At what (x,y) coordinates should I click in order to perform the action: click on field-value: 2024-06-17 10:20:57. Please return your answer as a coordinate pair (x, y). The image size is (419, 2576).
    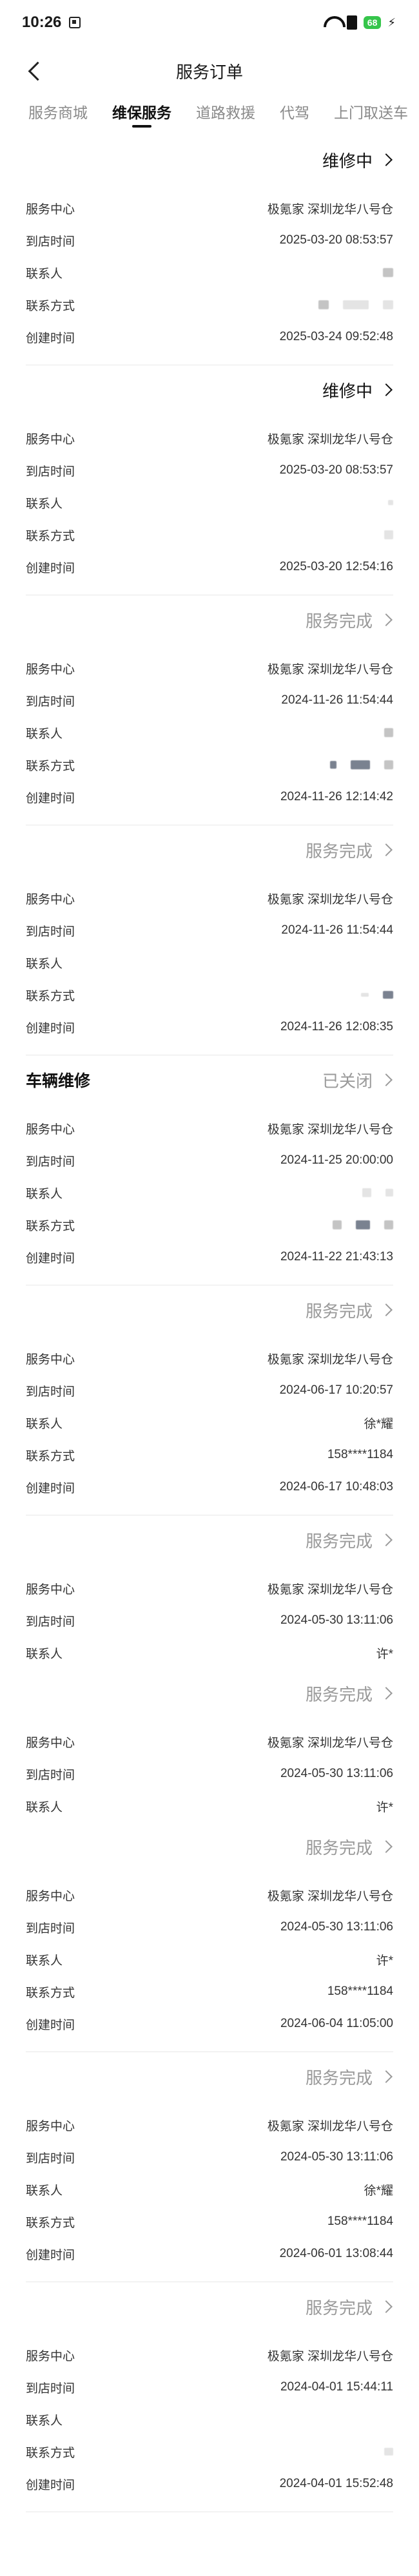
    Looking at the image, I should click on (336, 1390).